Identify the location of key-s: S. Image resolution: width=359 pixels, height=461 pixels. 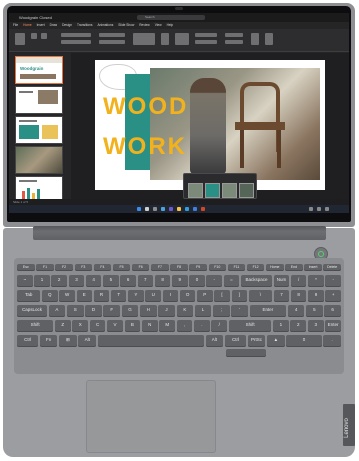
(75, 311).